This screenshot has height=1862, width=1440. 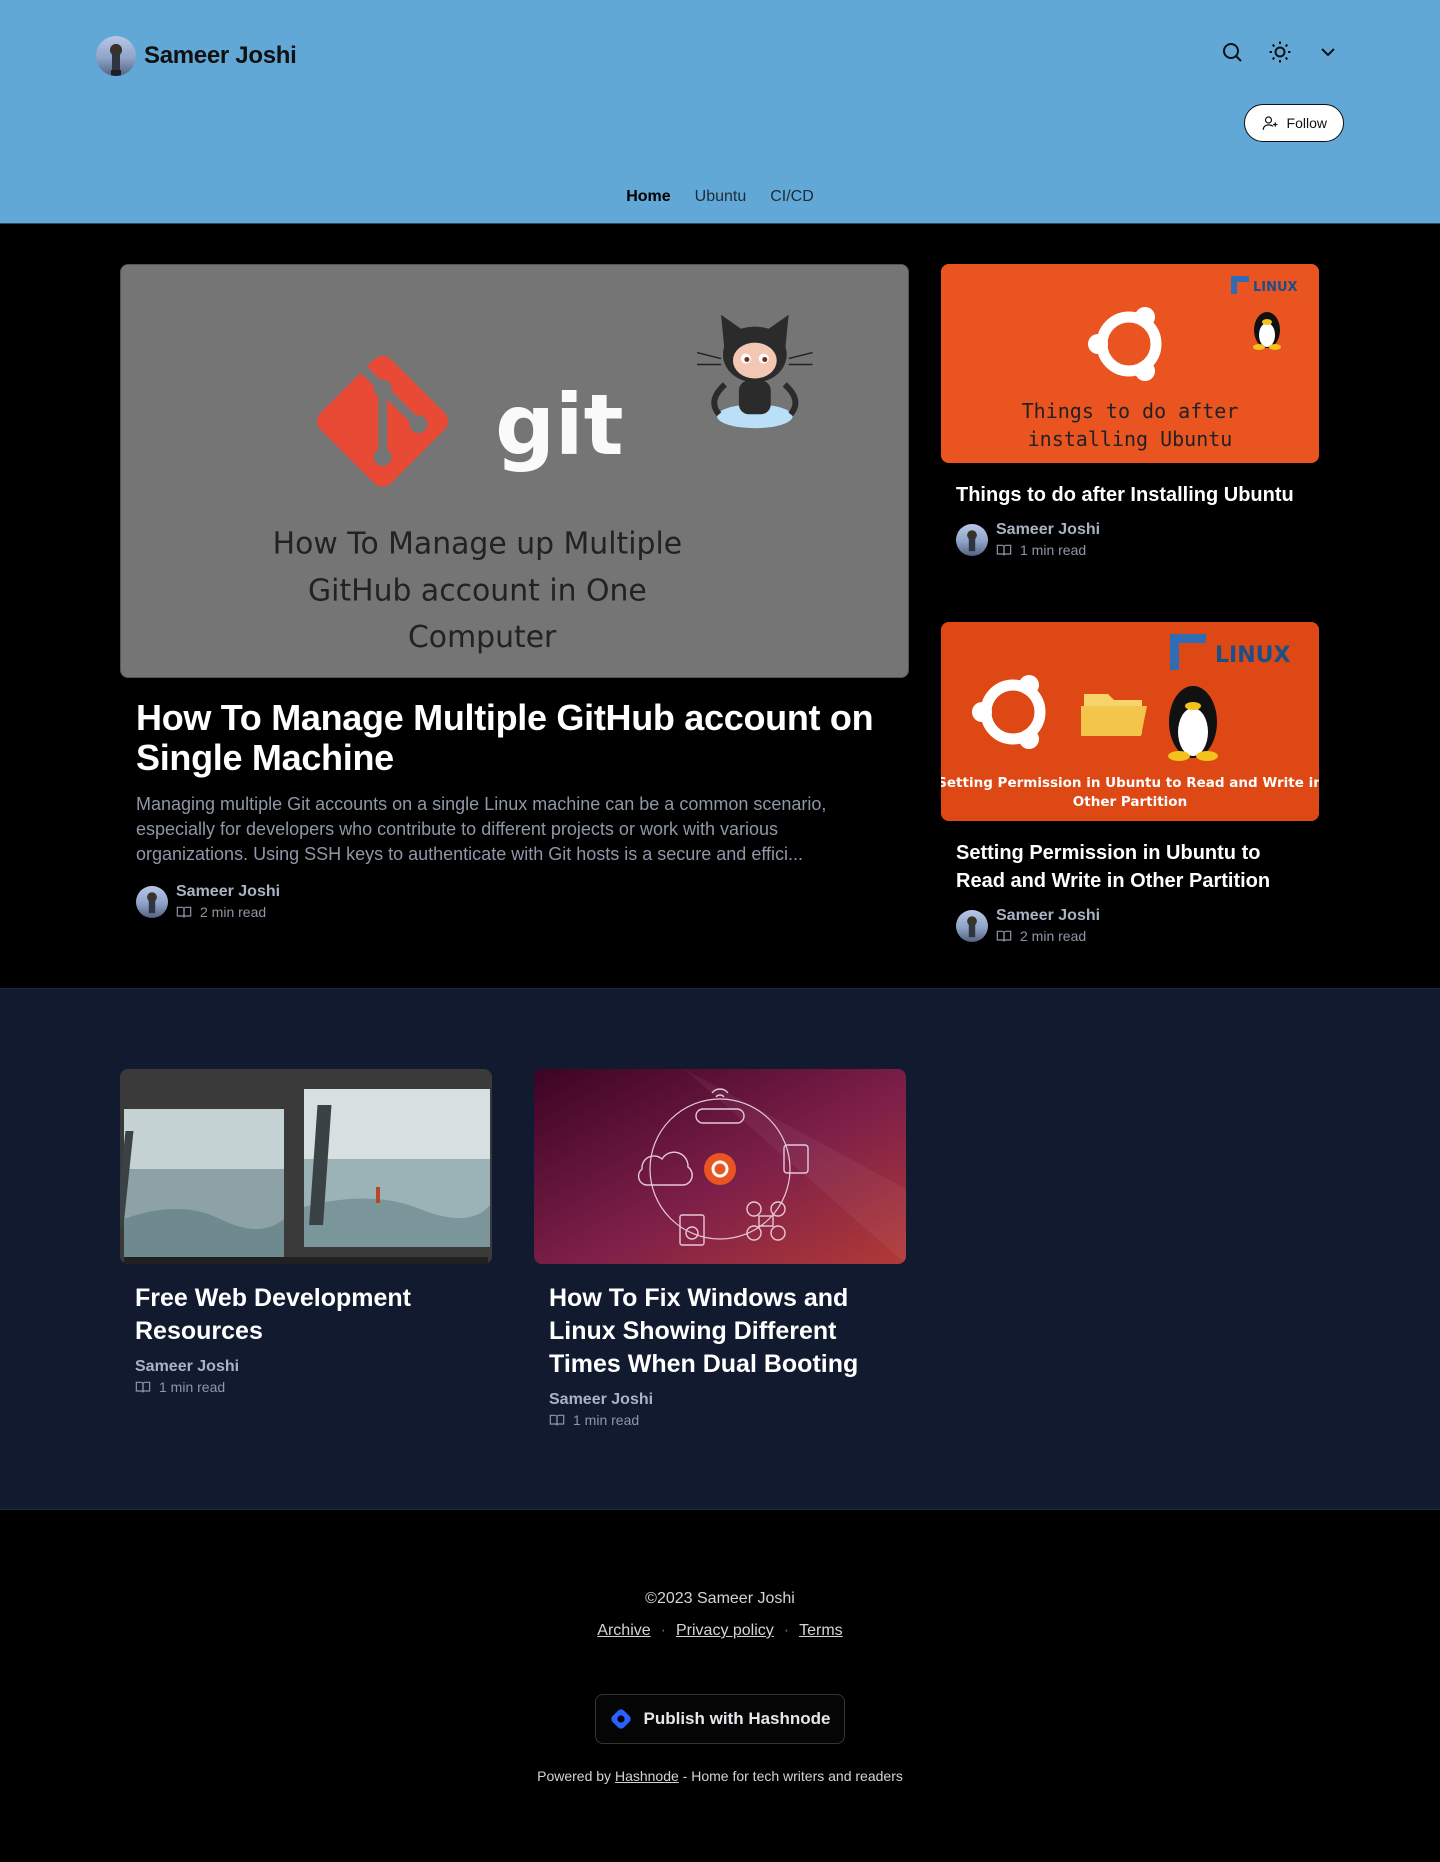 What do you see at coordinates (1130, 439) in the screenshot?
I see `svg-text: installing Ubuntu` at bounding box center [1130, 439].